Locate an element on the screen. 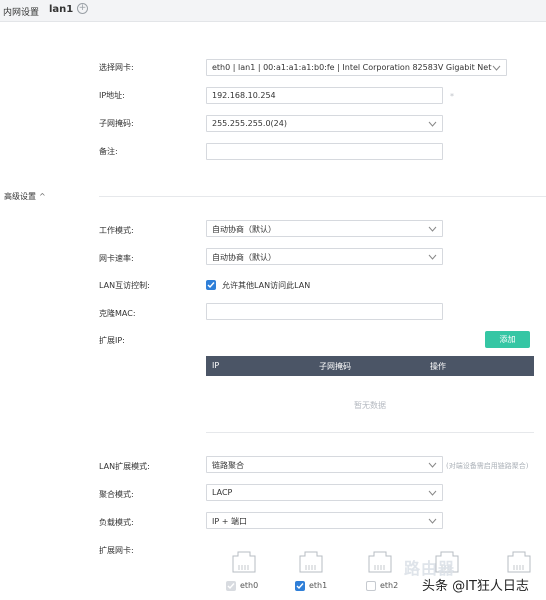  watermark-text: 头条 @IT狂人日志 is located at coordinates (475, 586).